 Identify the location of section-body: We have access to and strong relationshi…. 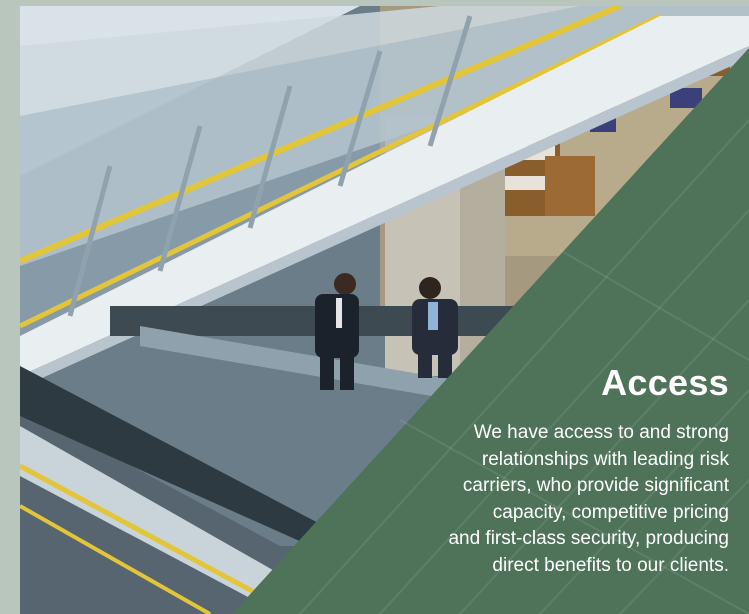
(564, 499).